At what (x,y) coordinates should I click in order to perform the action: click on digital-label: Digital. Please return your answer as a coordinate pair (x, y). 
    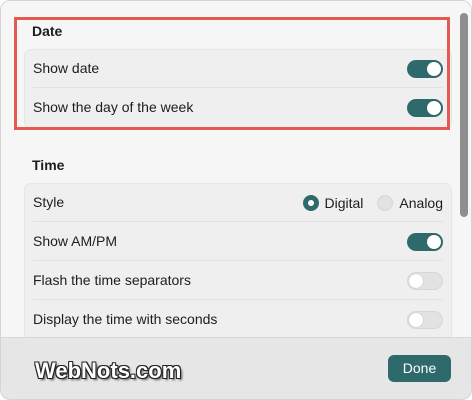
    Looking at the image, I should click on (344, 203).